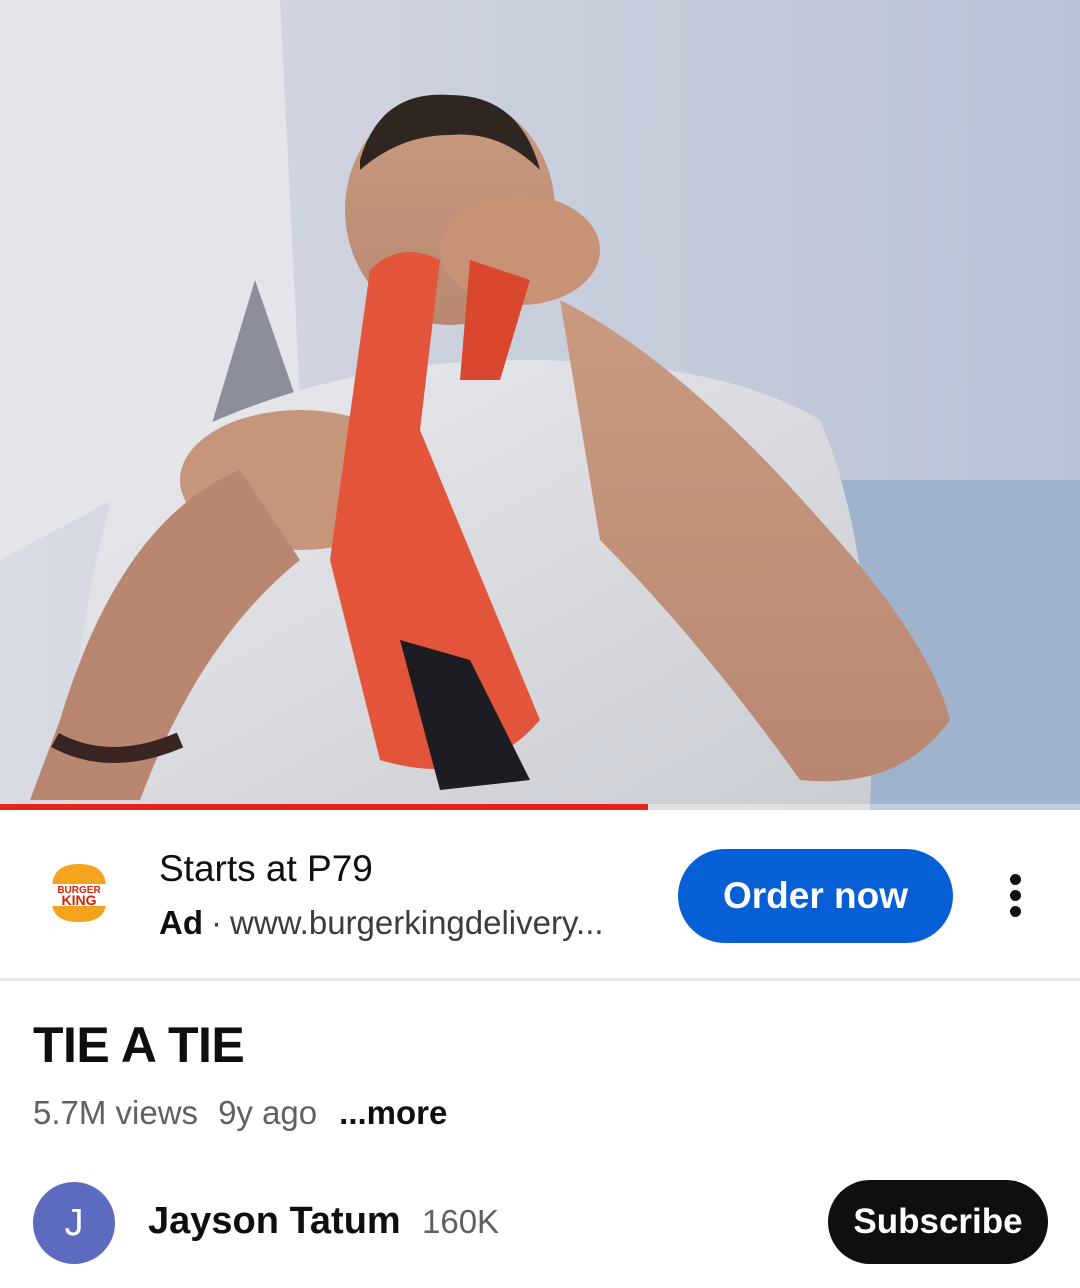 The width and height of the screenshot is (1080, 1288). Describe the element at coordinates (268, 1112) in the screenshot. I see `upload-age: 9y ago` at that location.